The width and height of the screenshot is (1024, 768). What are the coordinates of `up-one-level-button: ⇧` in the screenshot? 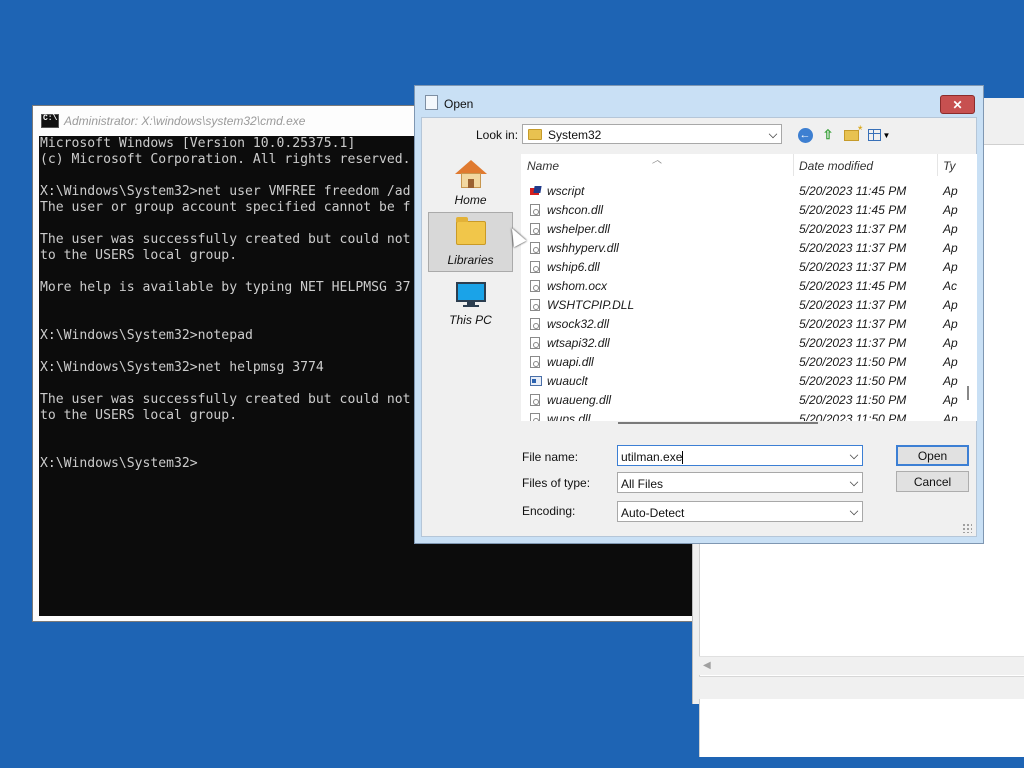 It's located at (828, 135).